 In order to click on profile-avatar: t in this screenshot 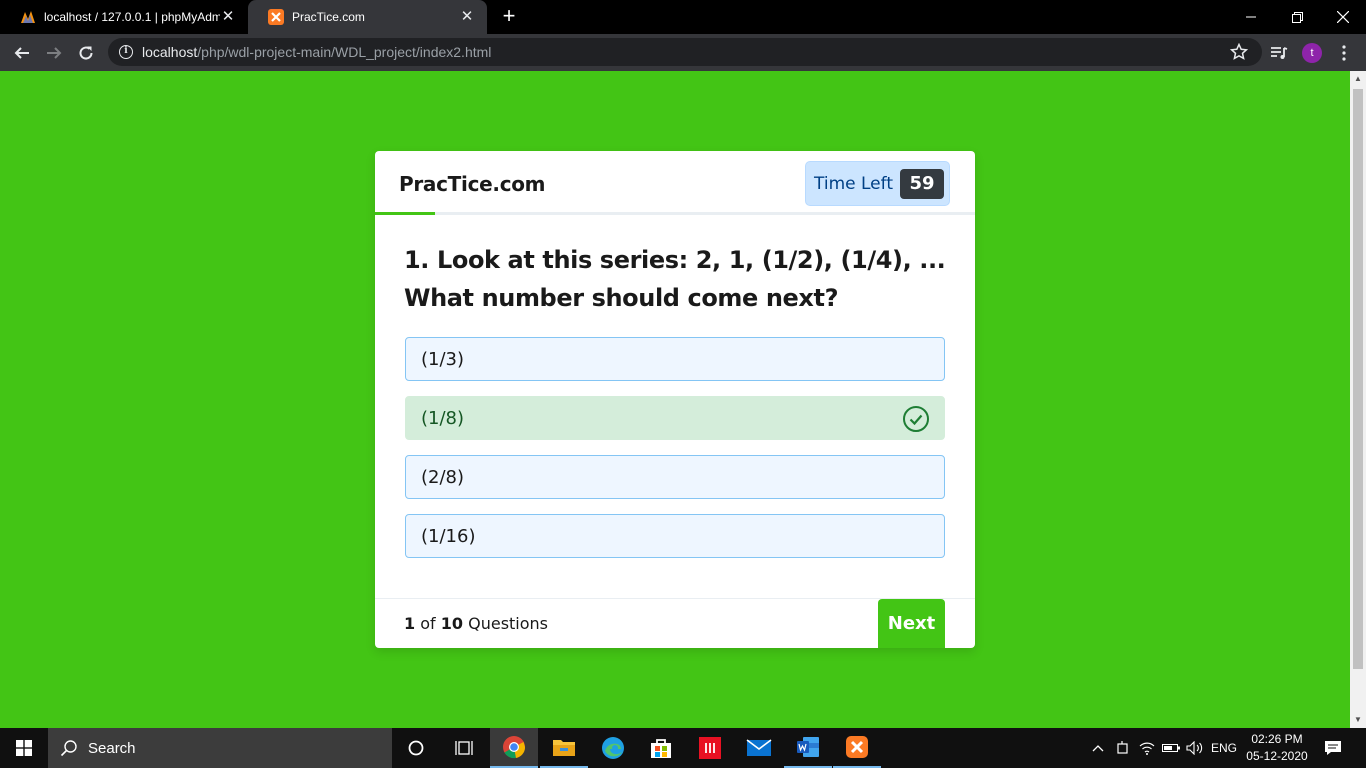, I will do `click(1312, 53)`.